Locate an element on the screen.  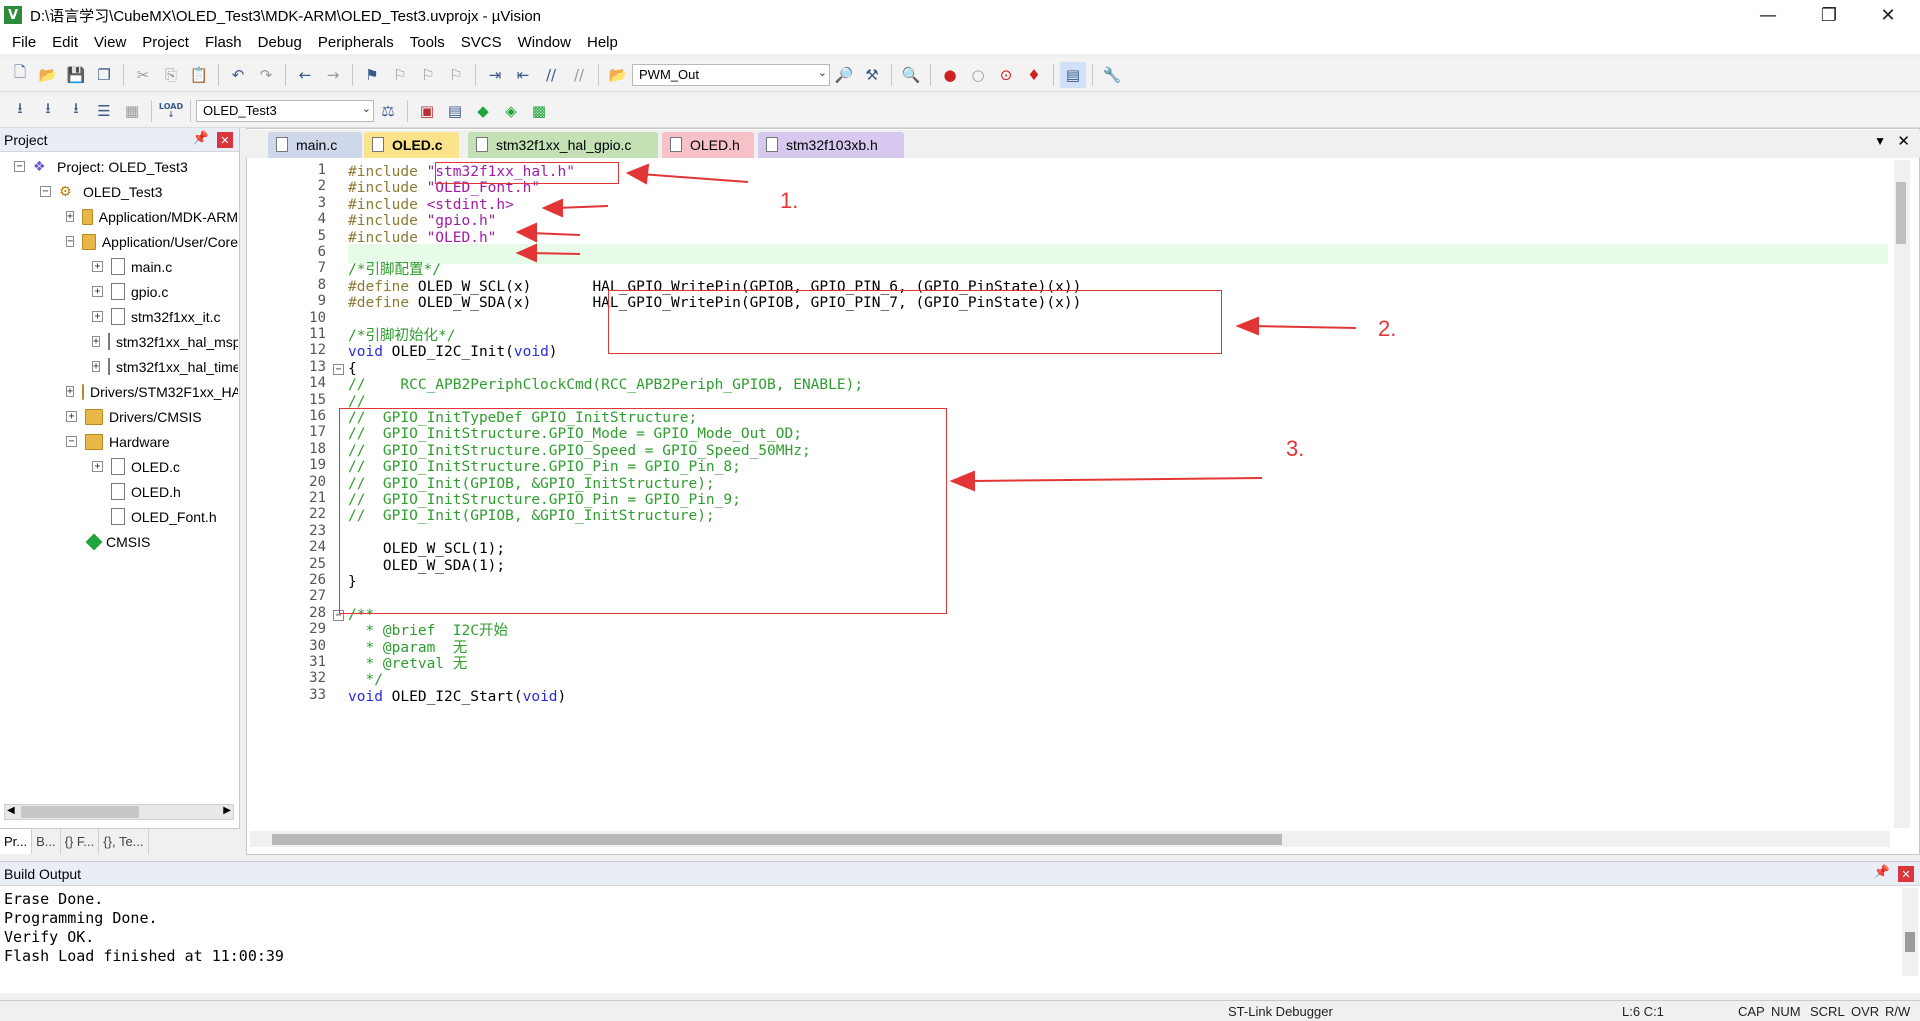
close-icon: ✕ is located at coordinates (1906, 874).